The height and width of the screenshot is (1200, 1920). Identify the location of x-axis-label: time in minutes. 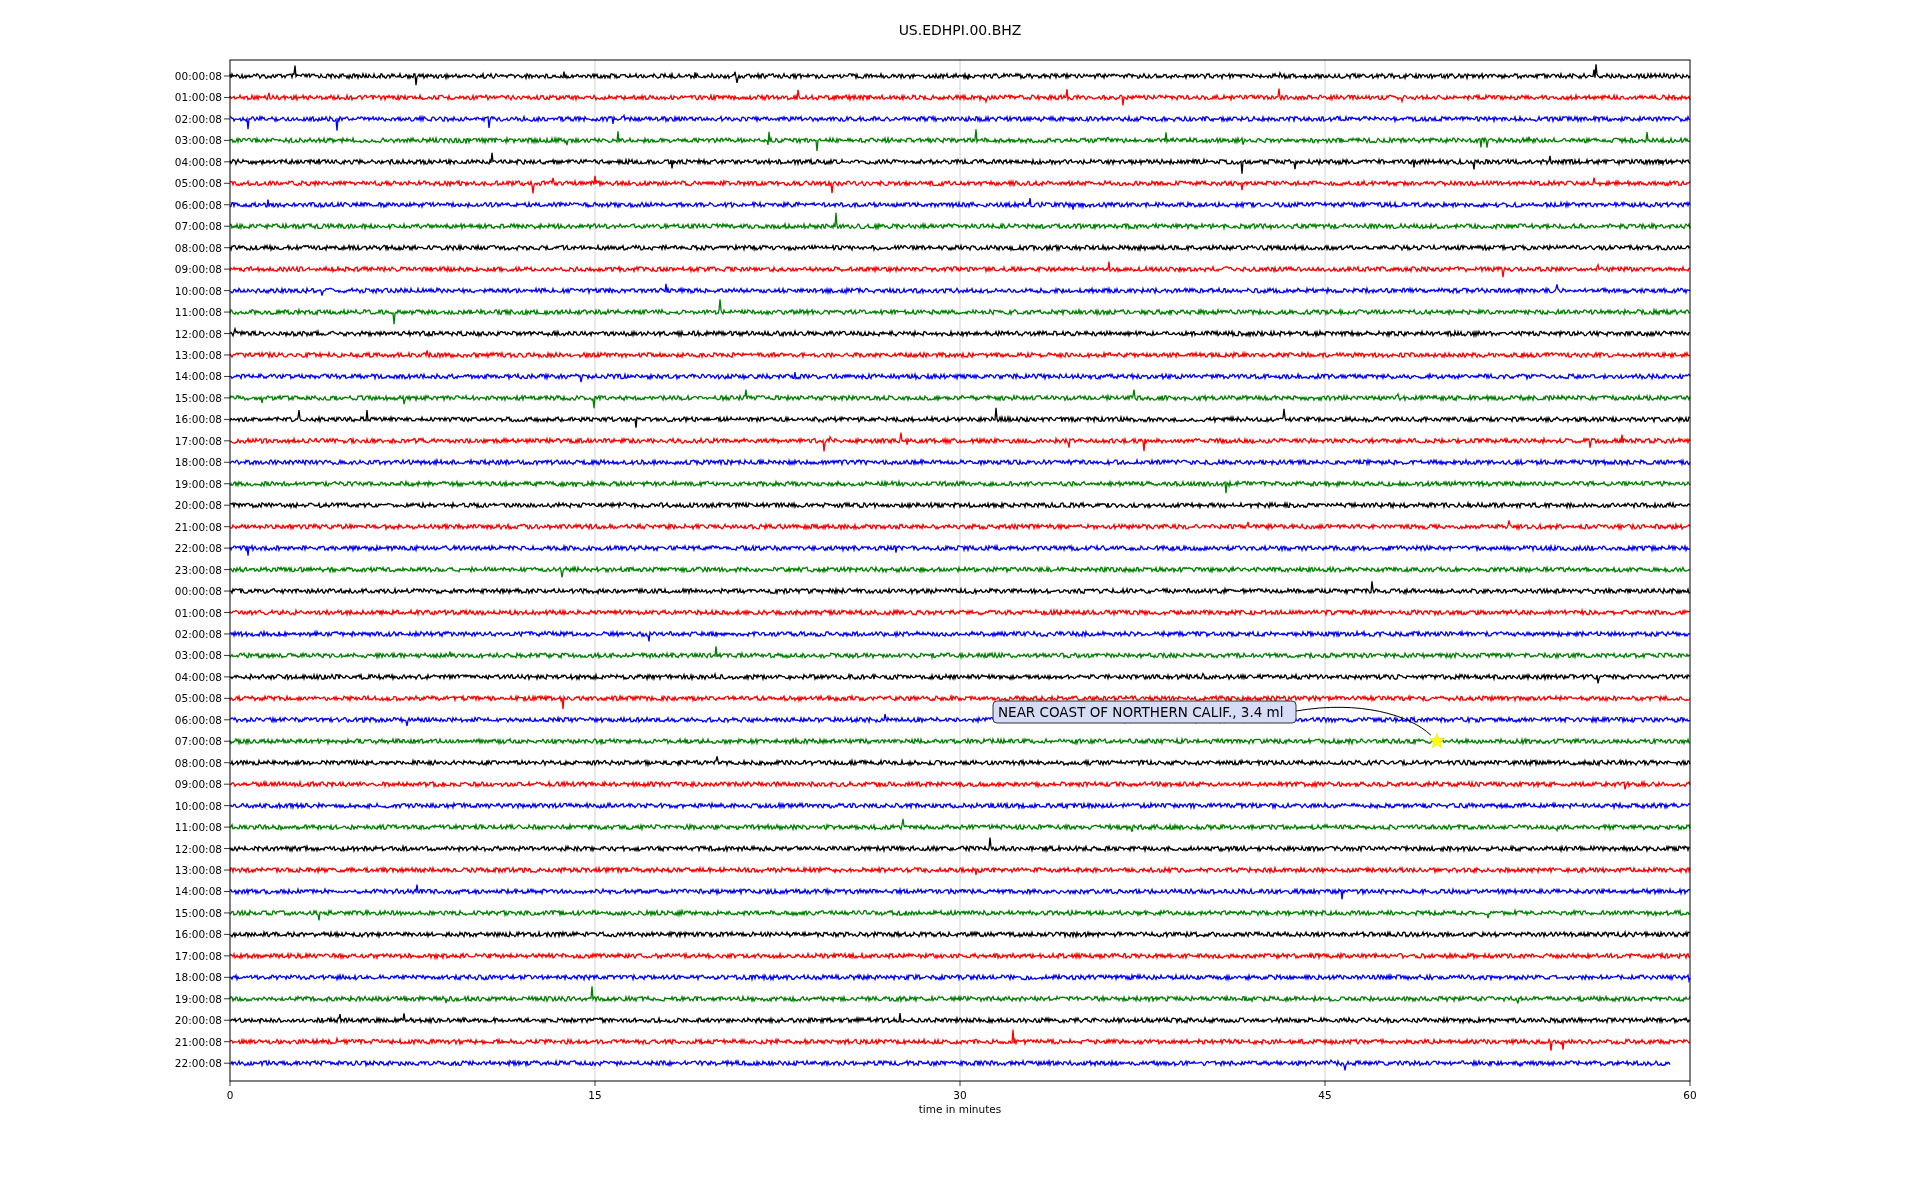
(960, 1109).